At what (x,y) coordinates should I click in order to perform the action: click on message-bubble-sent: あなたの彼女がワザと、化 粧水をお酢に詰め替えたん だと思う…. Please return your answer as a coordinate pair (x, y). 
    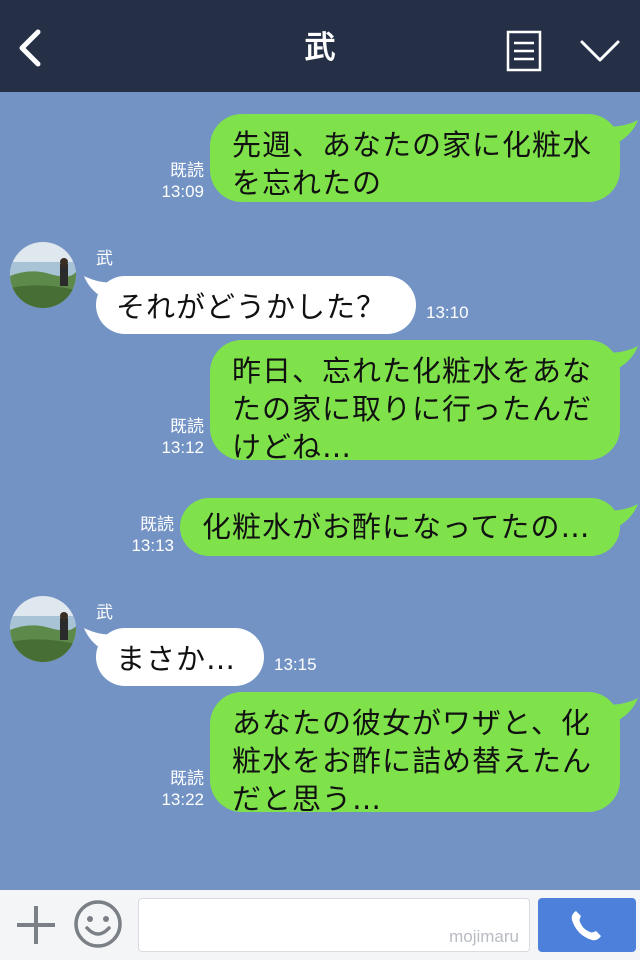
    Looking at the image, I should click on (415, 754).